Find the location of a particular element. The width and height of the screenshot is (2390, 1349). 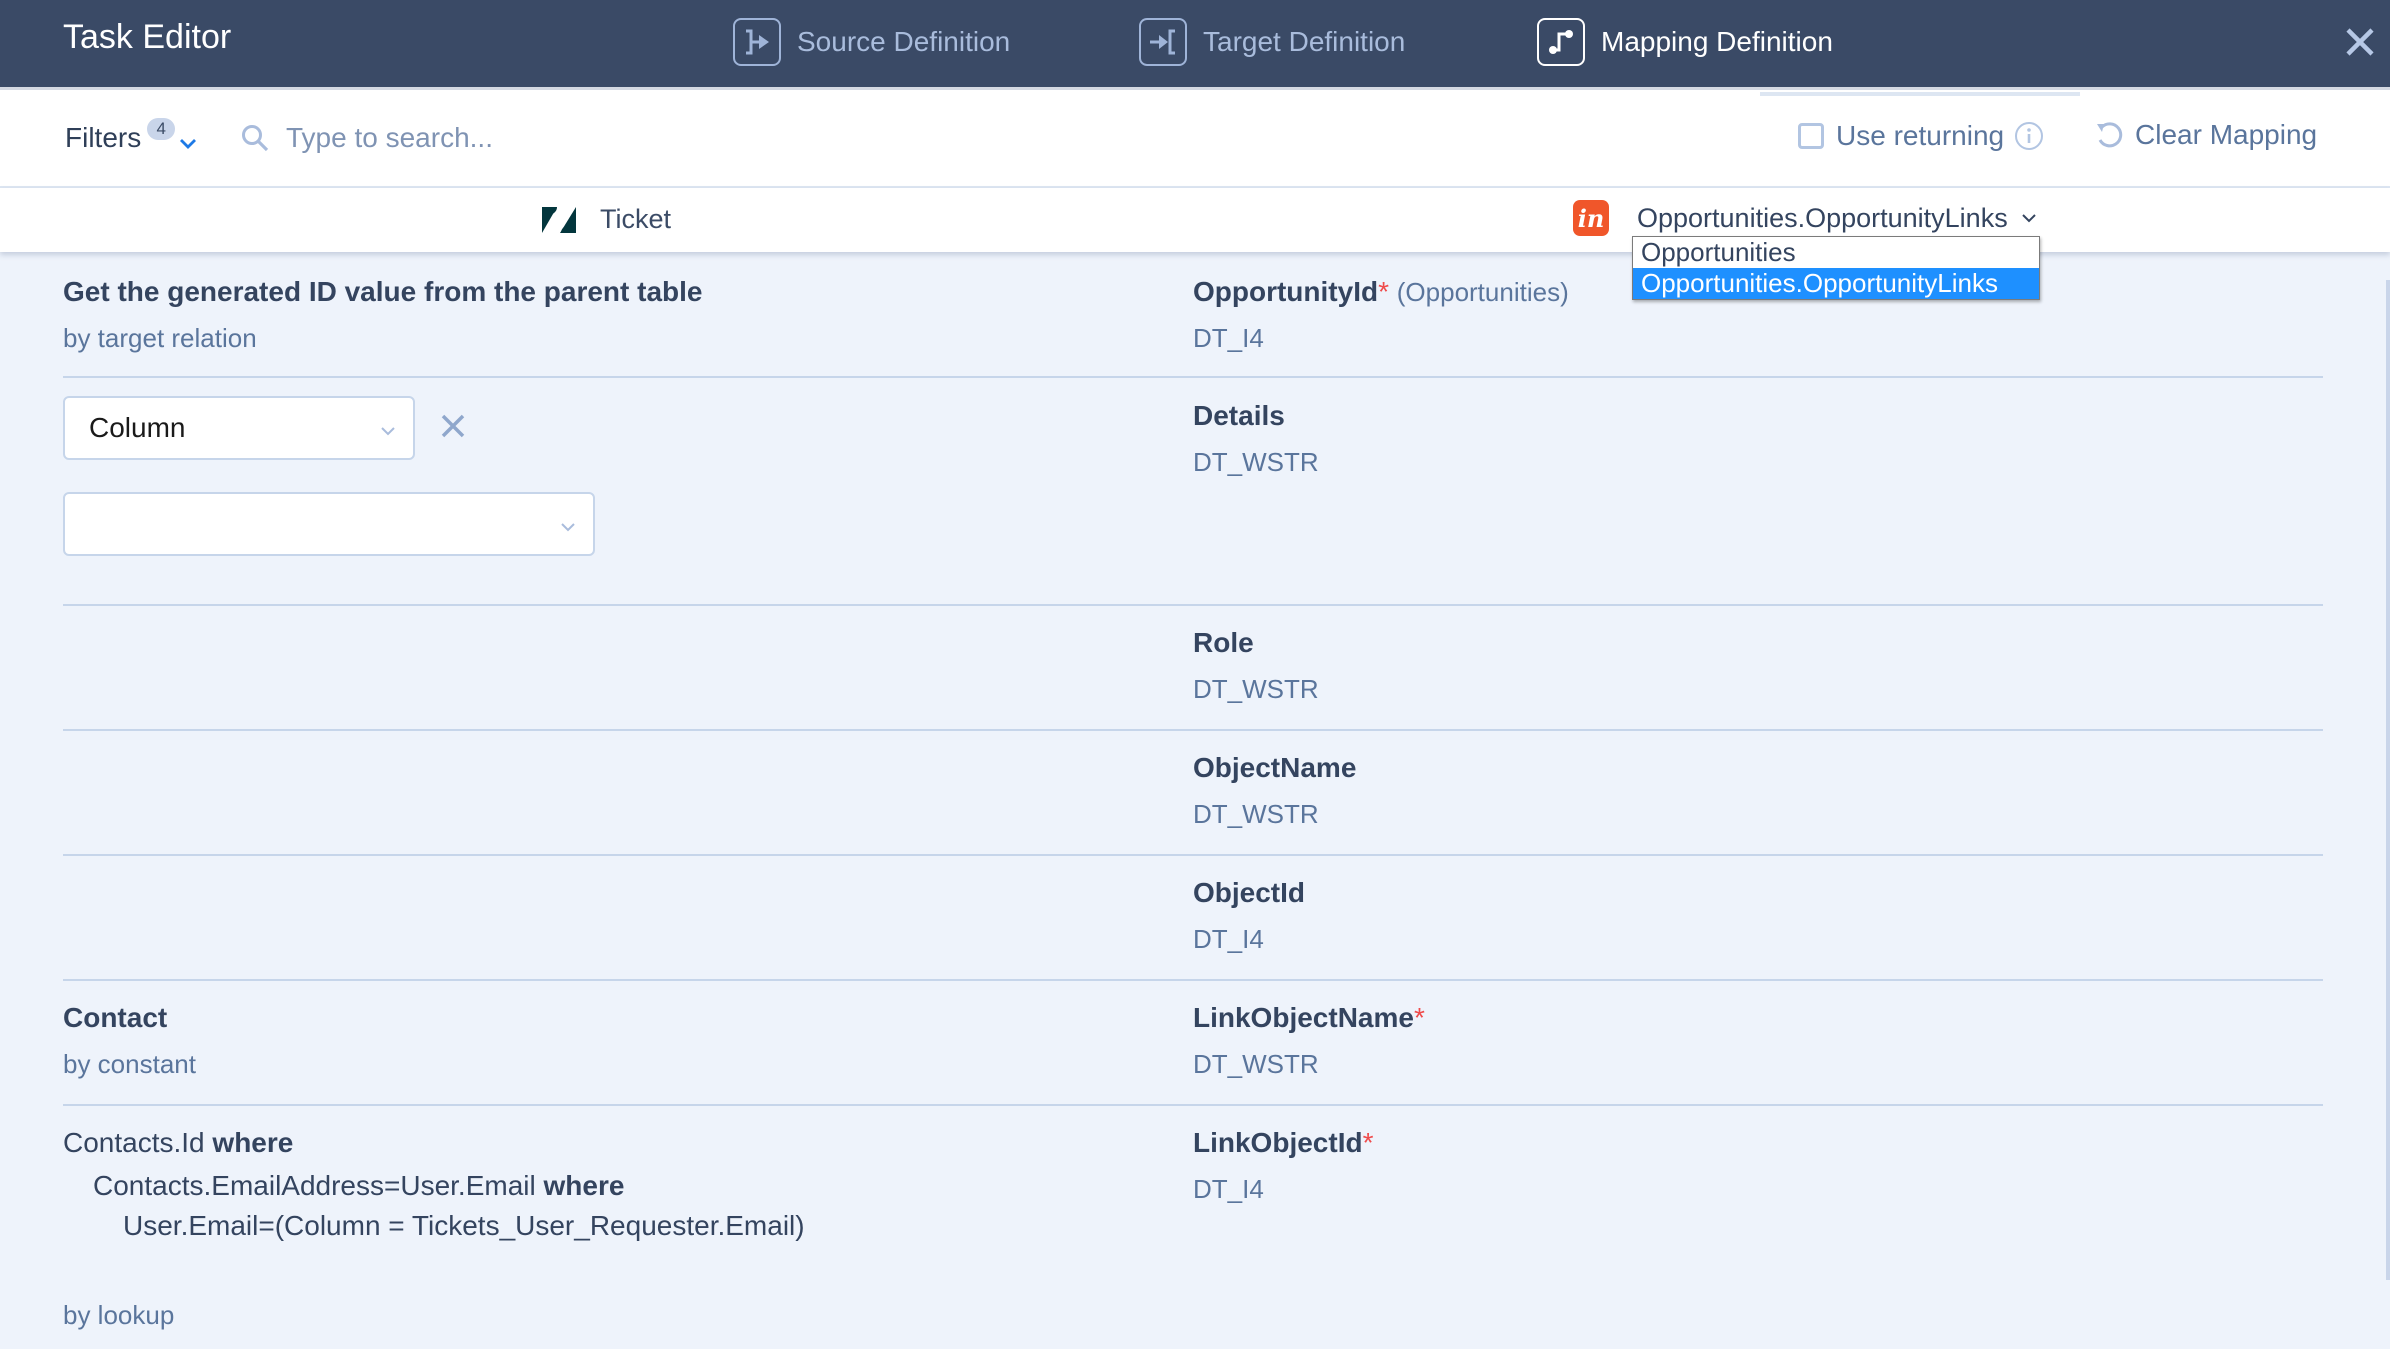

source-definition-icon is located at coordinates (757, 42).